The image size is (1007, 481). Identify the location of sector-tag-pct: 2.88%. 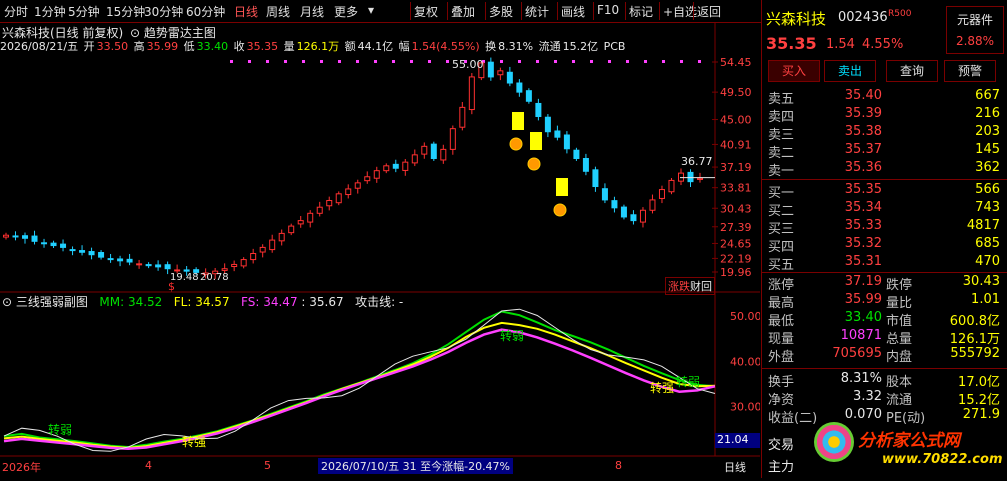
(975, 41).